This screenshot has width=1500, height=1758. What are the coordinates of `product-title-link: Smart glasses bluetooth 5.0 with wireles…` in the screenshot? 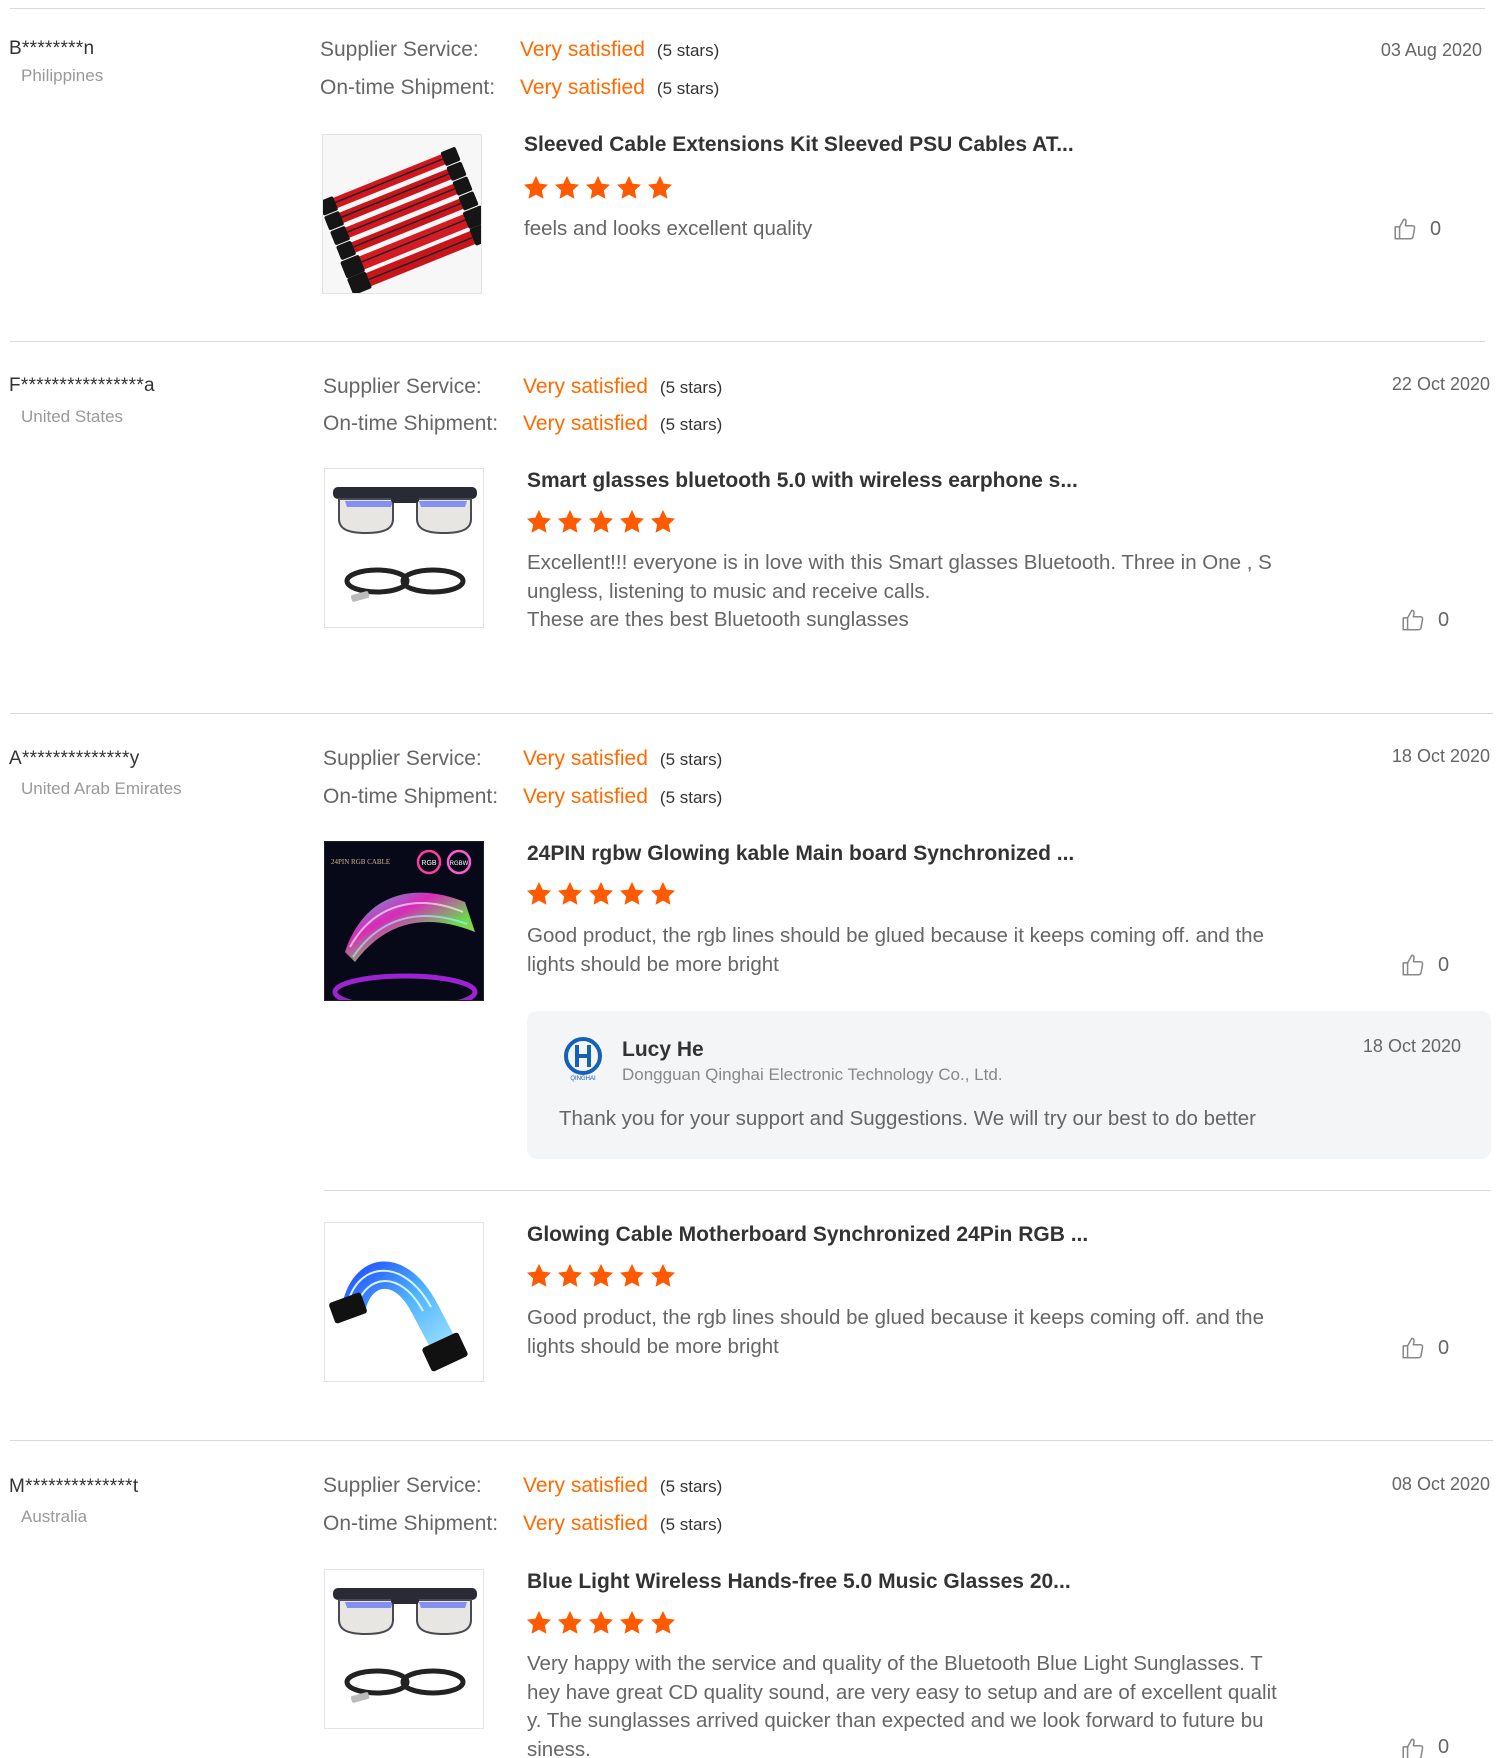 It's located at (802, 481).